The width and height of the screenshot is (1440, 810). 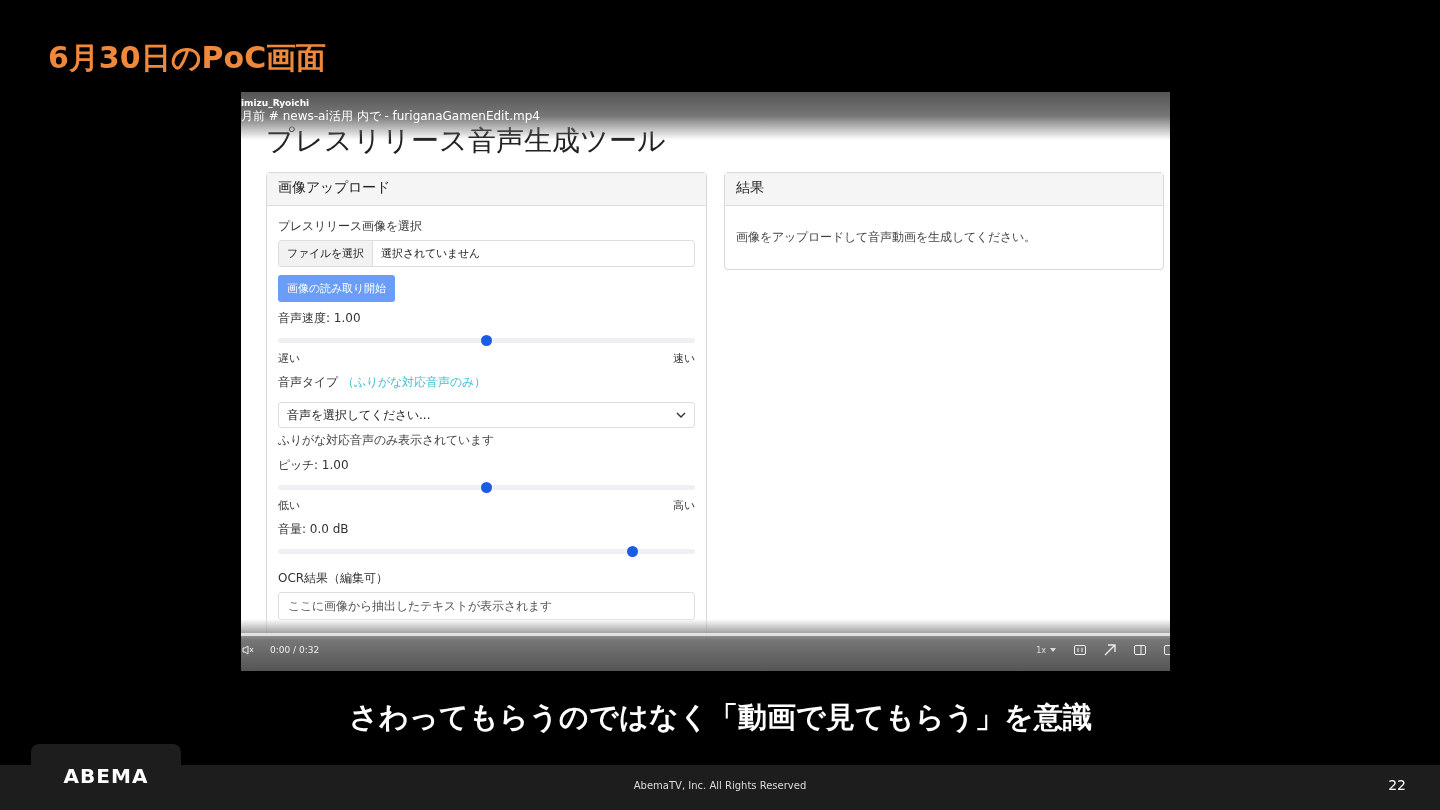 I want to click on page-number: 22, so click(x=1397, y=785).